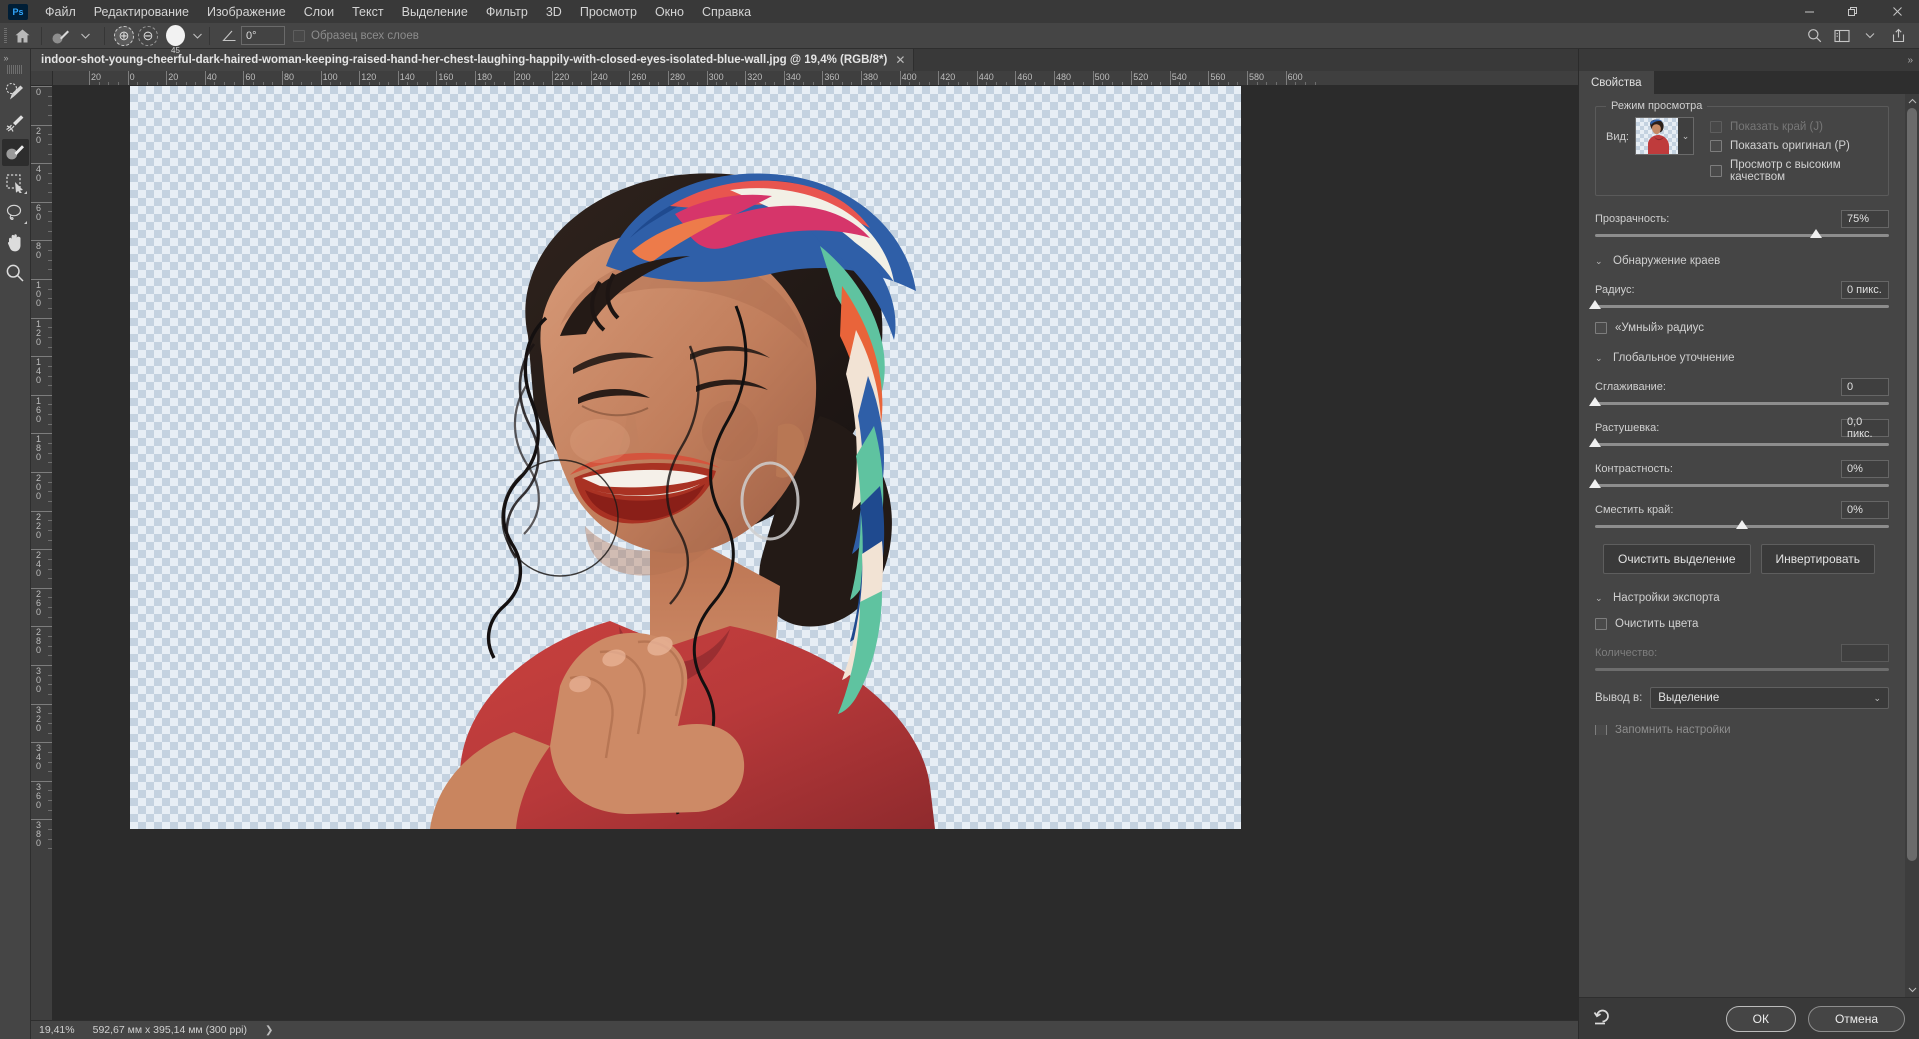  What do you see at coordinates (1865, 469) in the screenshot?
I see `contrast-value: 0%` at bounding box center [1865, 469].